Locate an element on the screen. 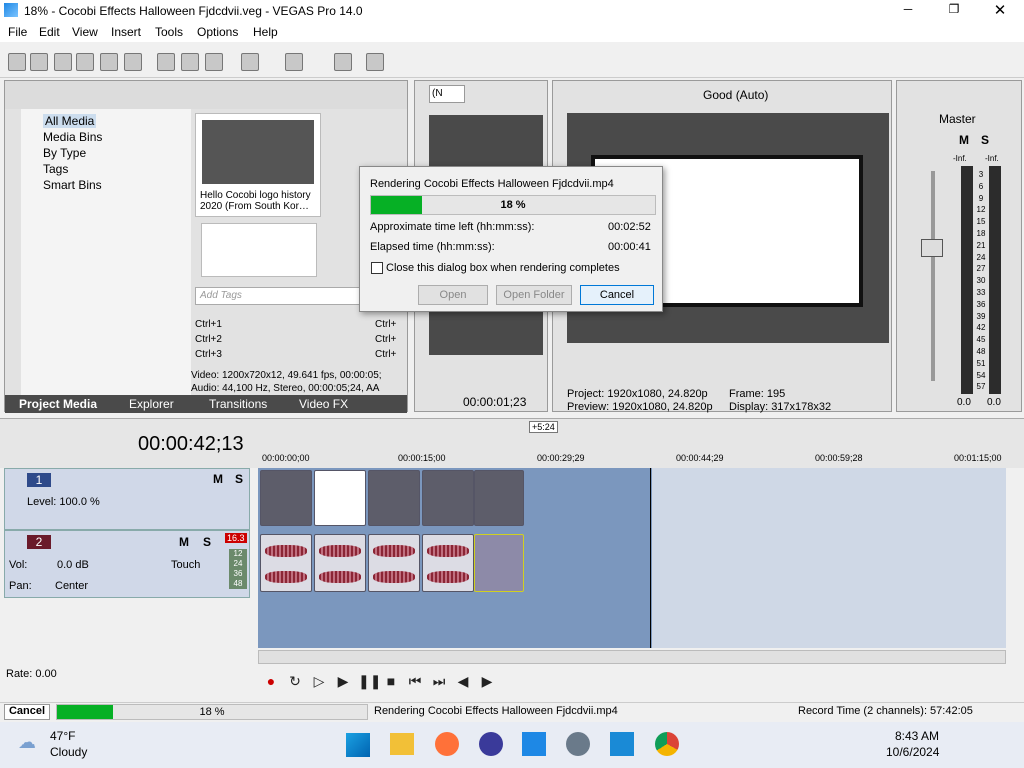 The width and height of the screenshot is (1024, 768). go-to-start-icon: ⏮ is located at coordinates (415, 681).